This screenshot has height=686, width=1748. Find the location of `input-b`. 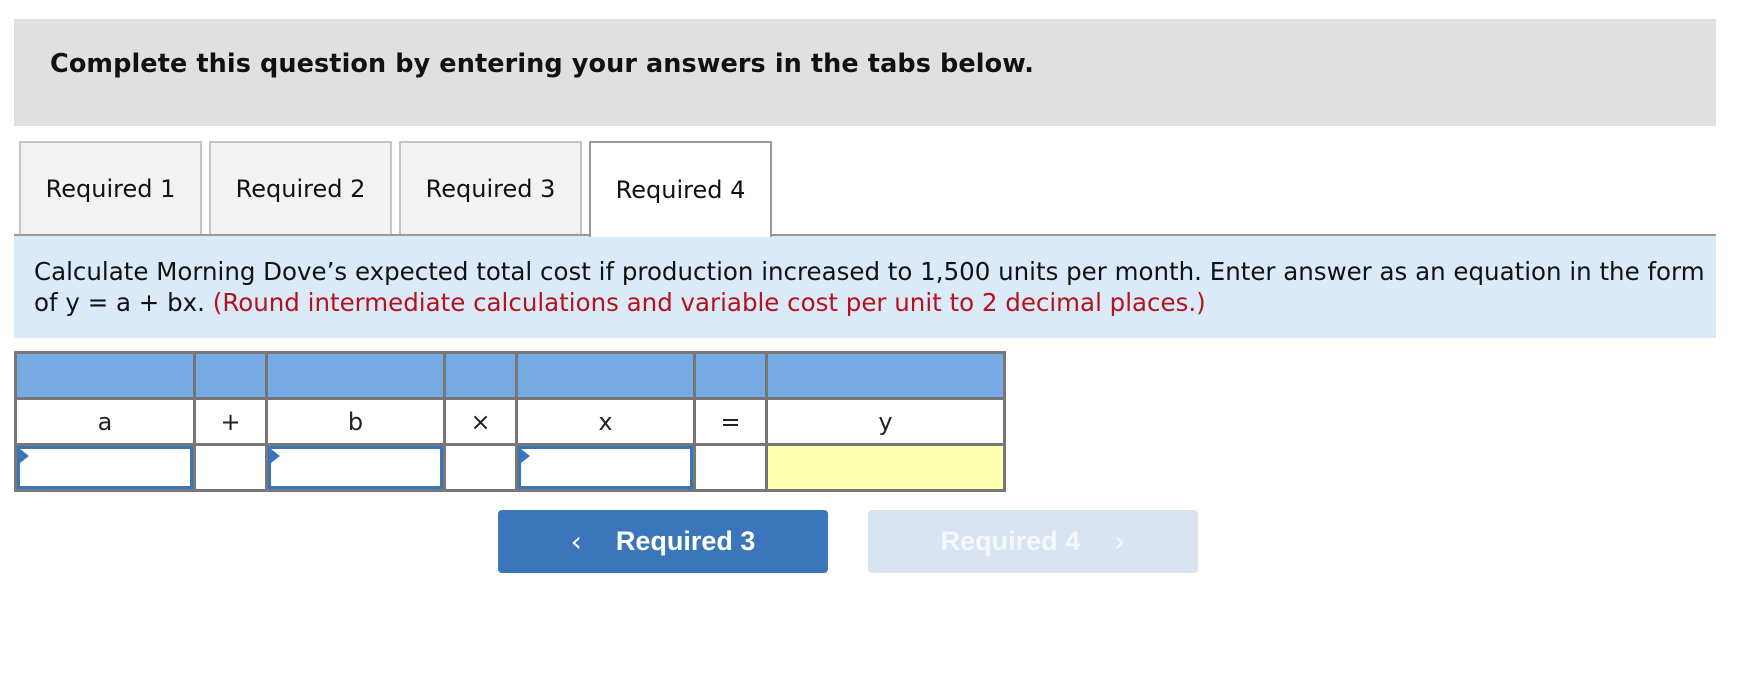

input-b is located at coordinates (355, 467).